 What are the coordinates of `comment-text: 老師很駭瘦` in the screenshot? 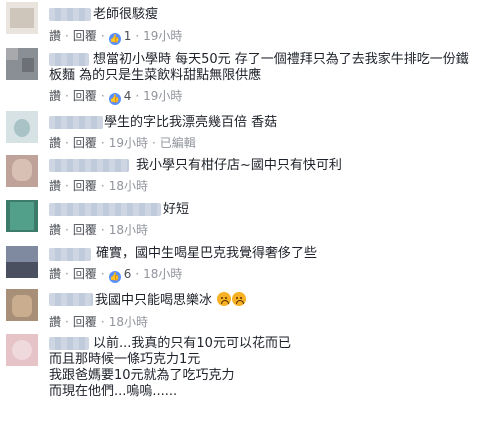 It's located at (126, 14).